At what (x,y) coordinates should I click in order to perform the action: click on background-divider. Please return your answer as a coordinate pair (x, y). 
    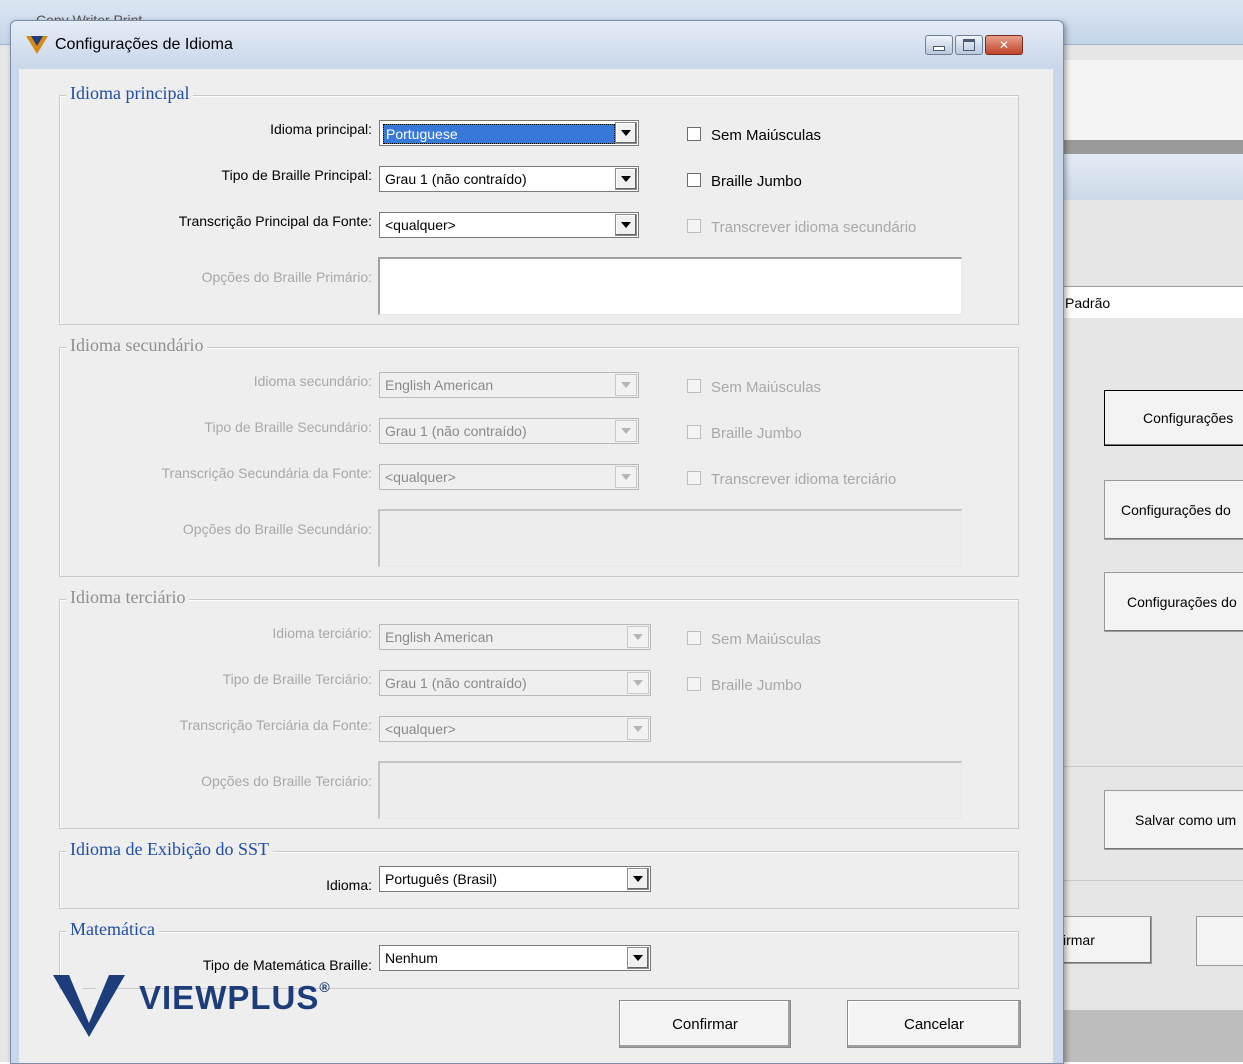
    Looking at the image, I should click on (1152, 147).